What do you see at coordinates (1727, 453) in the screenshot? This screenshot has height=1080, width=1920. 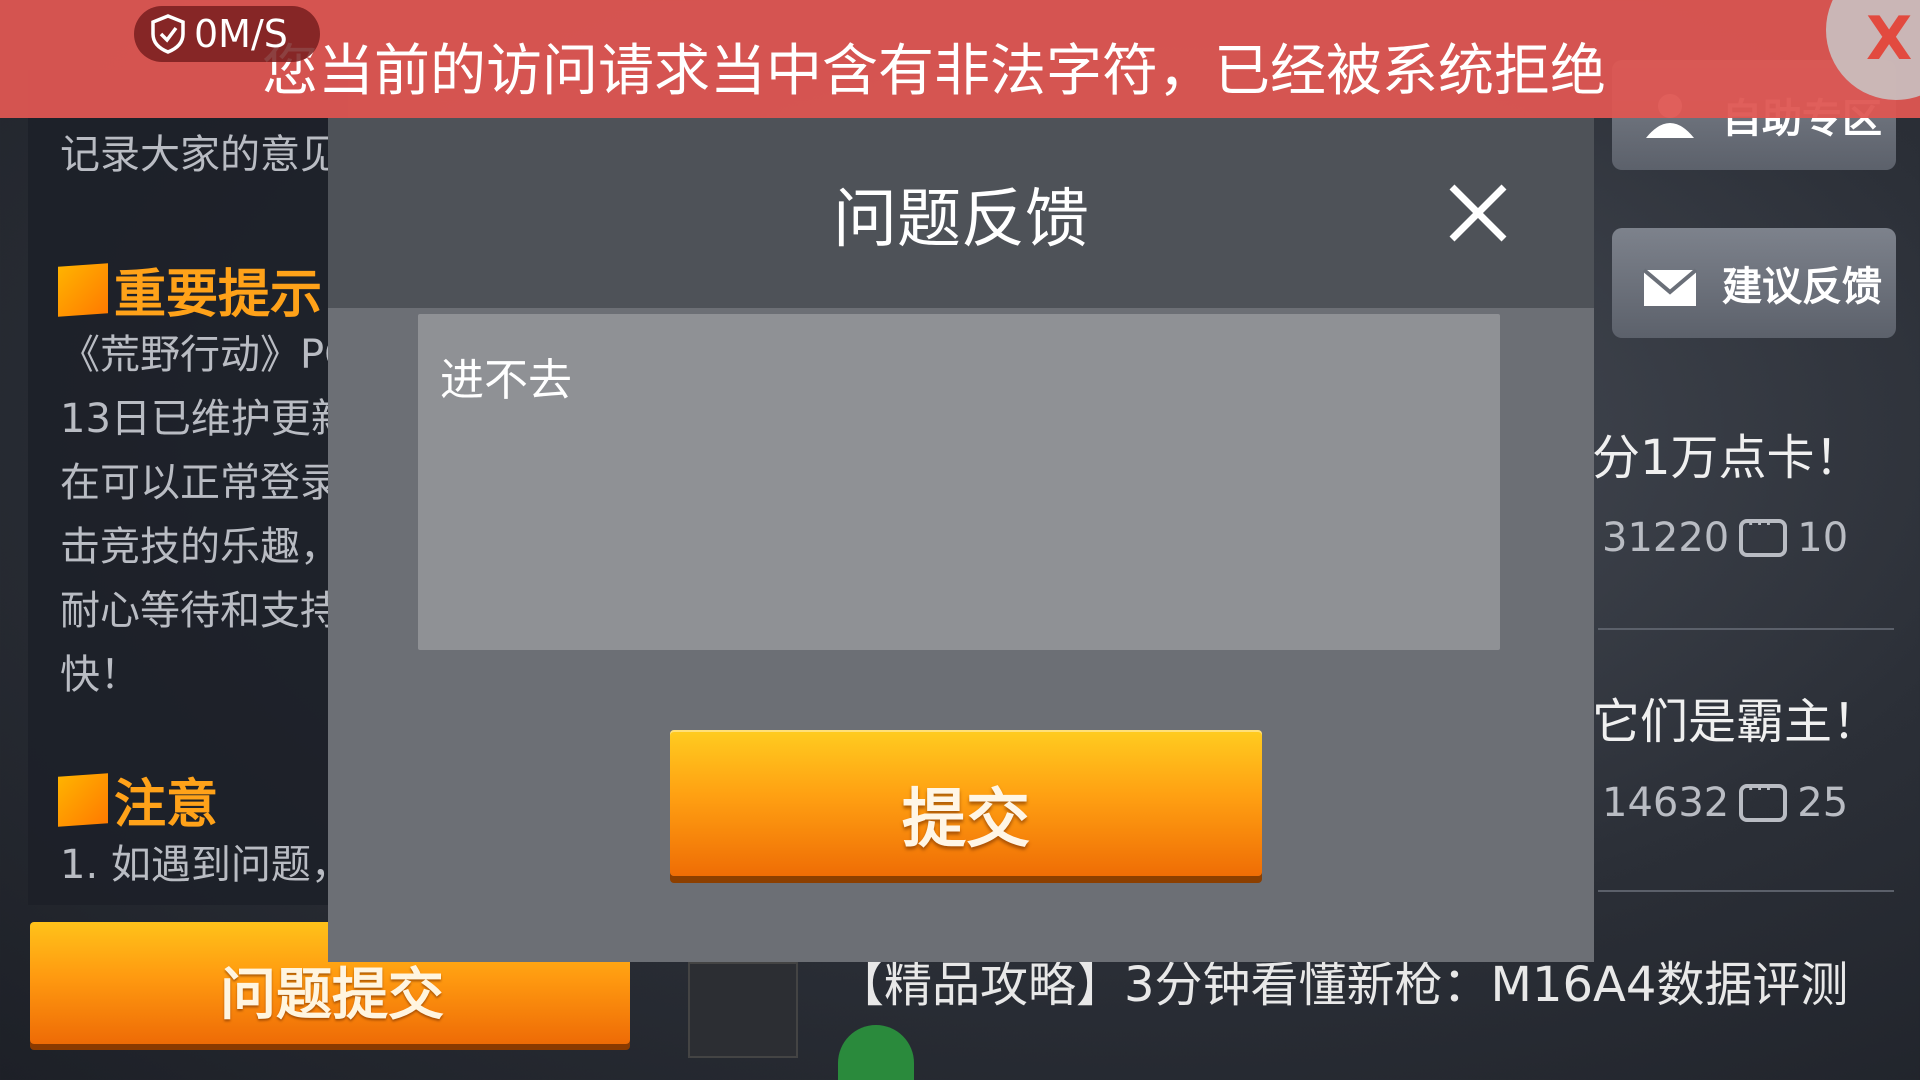 I see `post-title: 分1万点卡！` at bounding box center [1727, 453].